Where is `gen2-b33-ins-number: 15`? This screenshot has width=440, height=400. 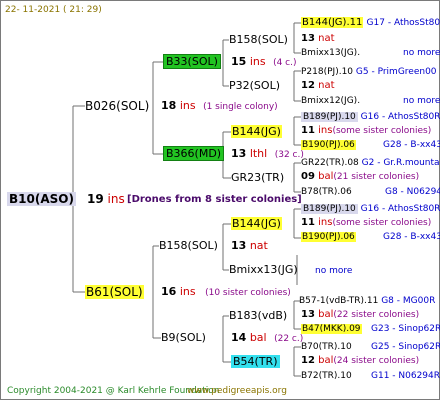
gen2-b33-ins-number: 15 is located at coordinates (239, 61).